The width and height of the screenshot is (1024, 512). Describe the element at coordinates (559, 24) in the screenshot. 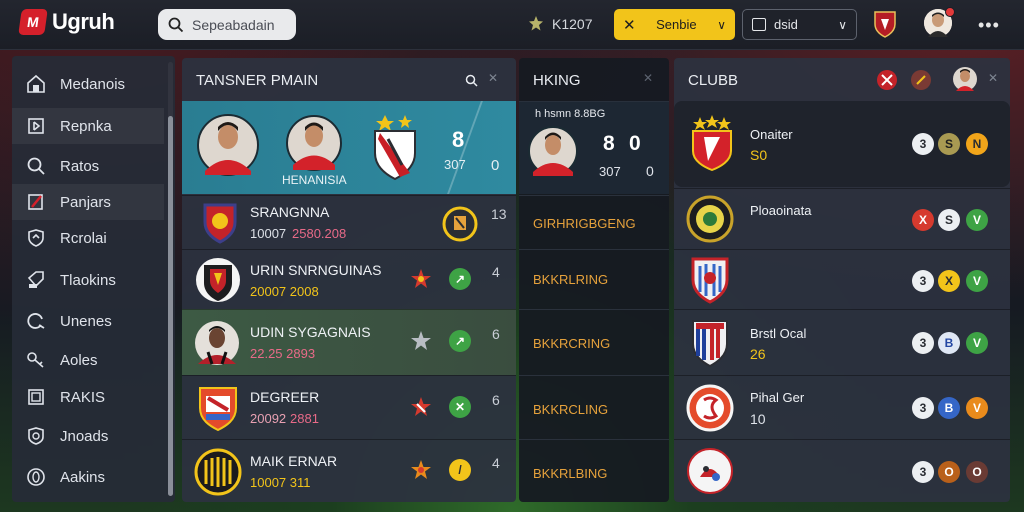

I see `coin-balance: K1207` at that location.